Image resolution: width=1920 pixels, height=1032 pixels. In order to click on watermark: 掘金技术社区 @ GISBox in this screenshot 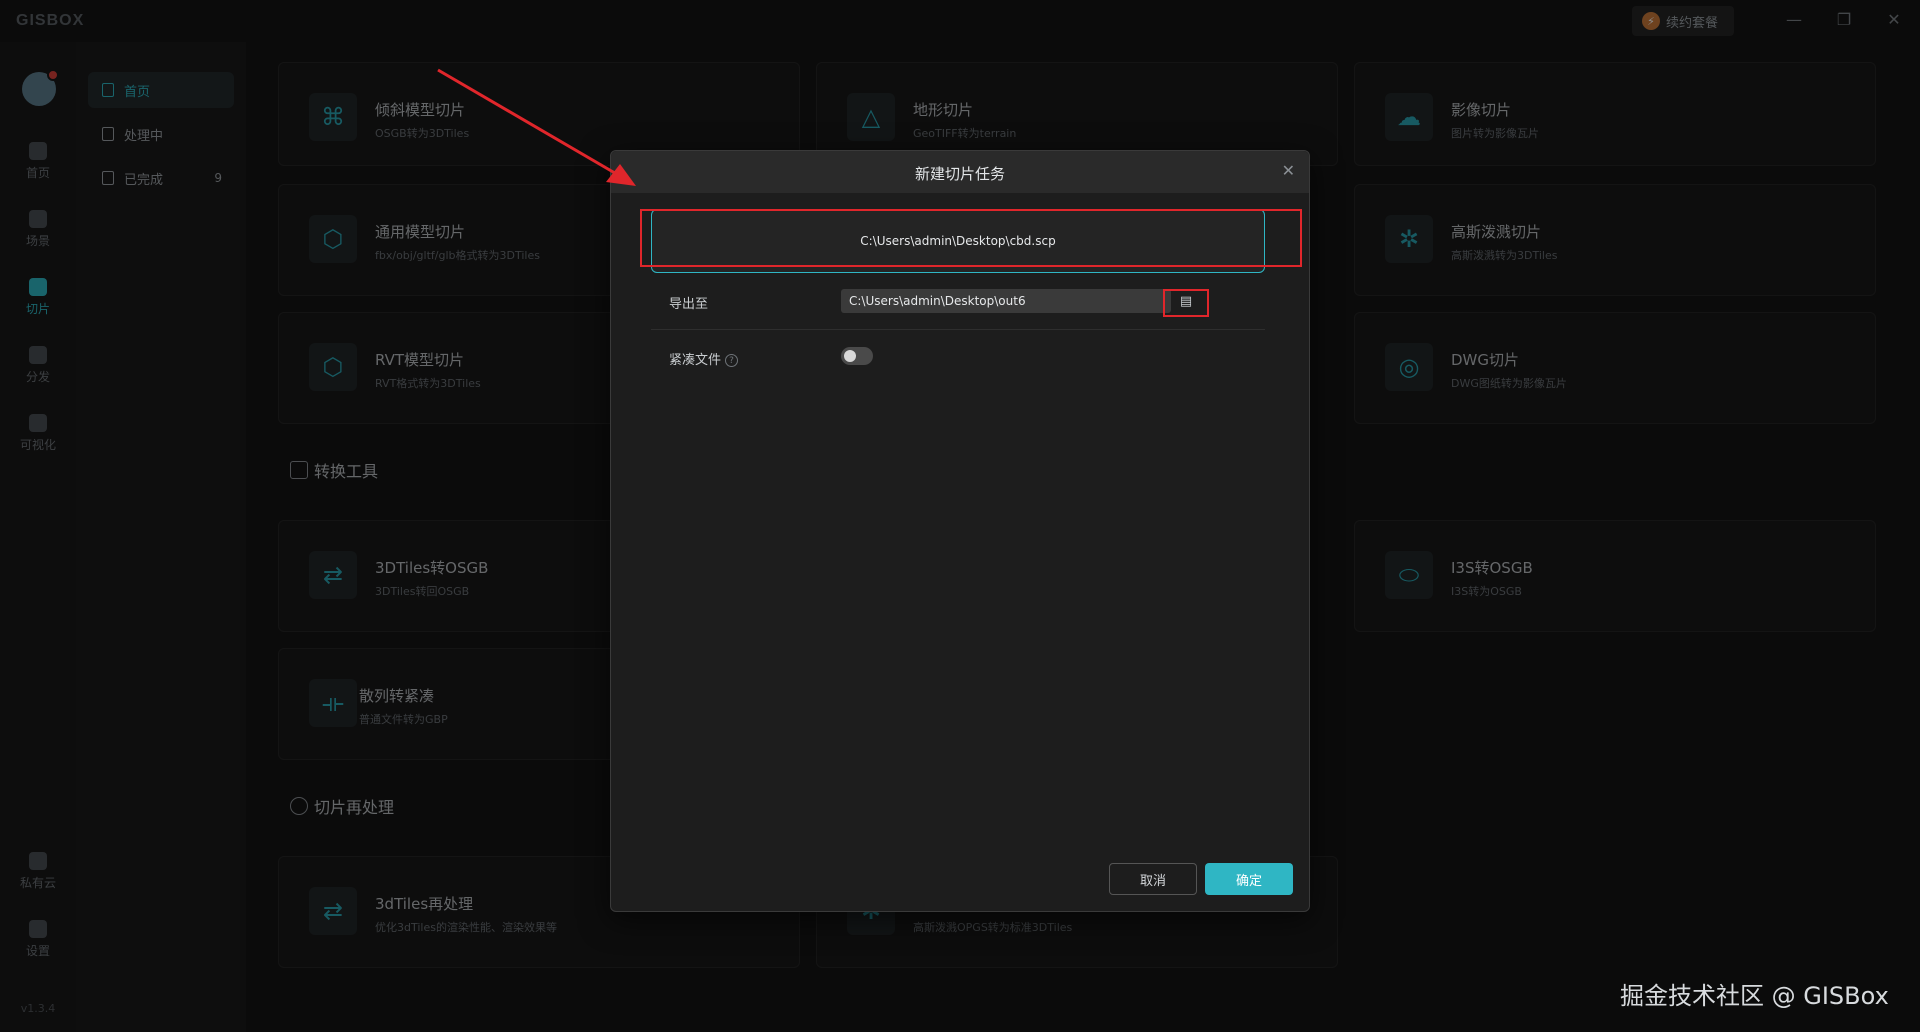, I will do `click(1754, 996)`.